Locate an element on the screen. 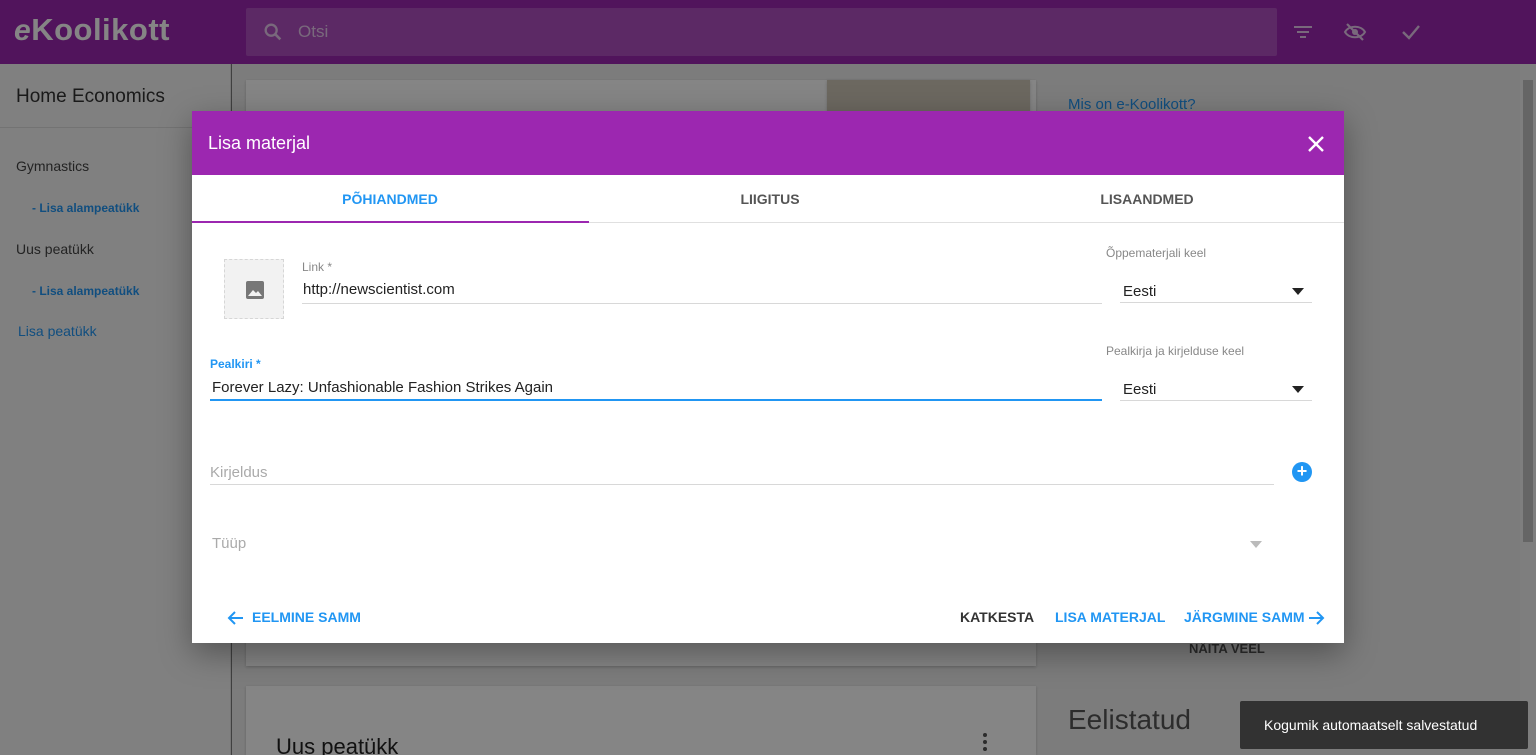  close-icon is located at coordinates (1316, 144).